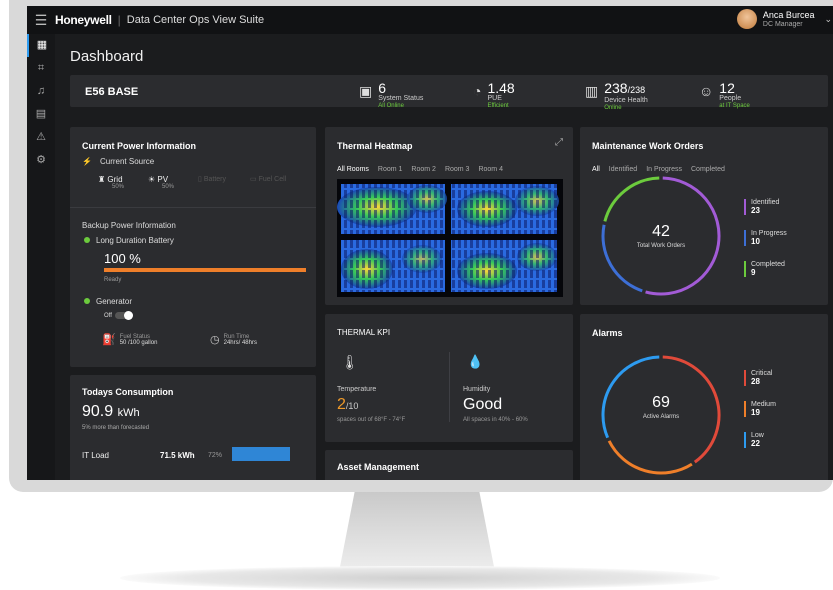 The image size is (833, 590). What do you see at coordinates (41, 91) in the screenshot?
I see `bell-icon: ♫` at bounding box center [41, 91].